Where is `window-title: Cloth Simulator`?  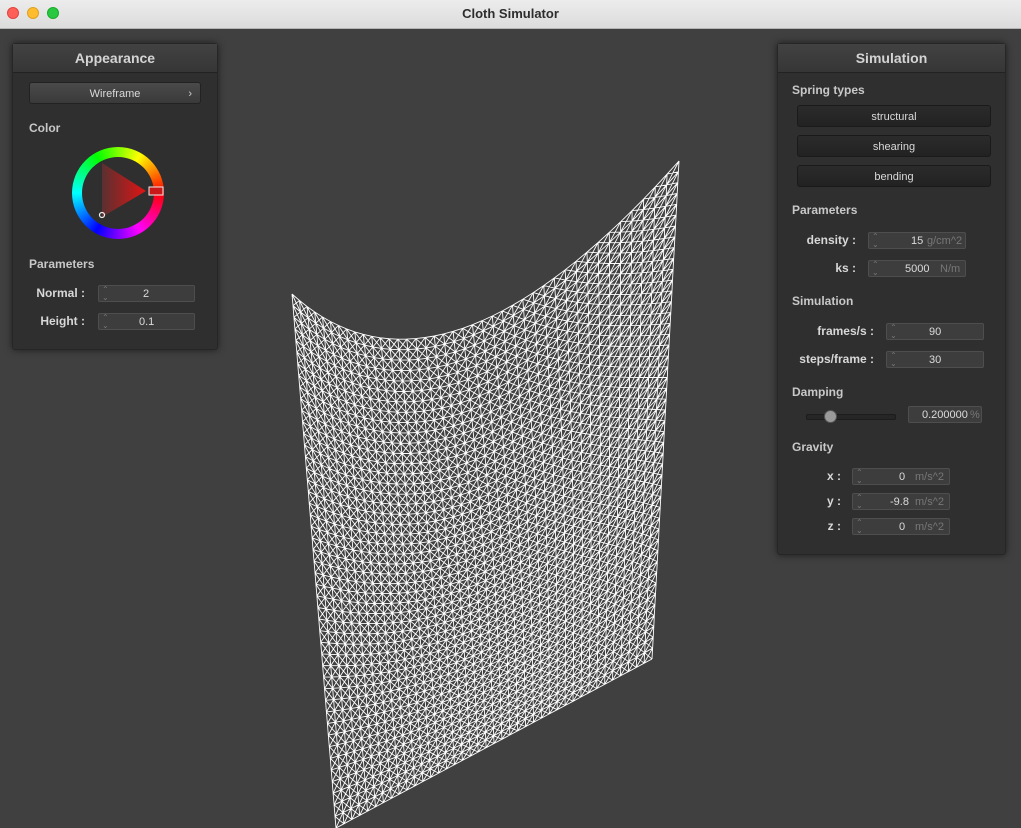
window-title: Cloth Simulator is located at coordinates (510, 13).